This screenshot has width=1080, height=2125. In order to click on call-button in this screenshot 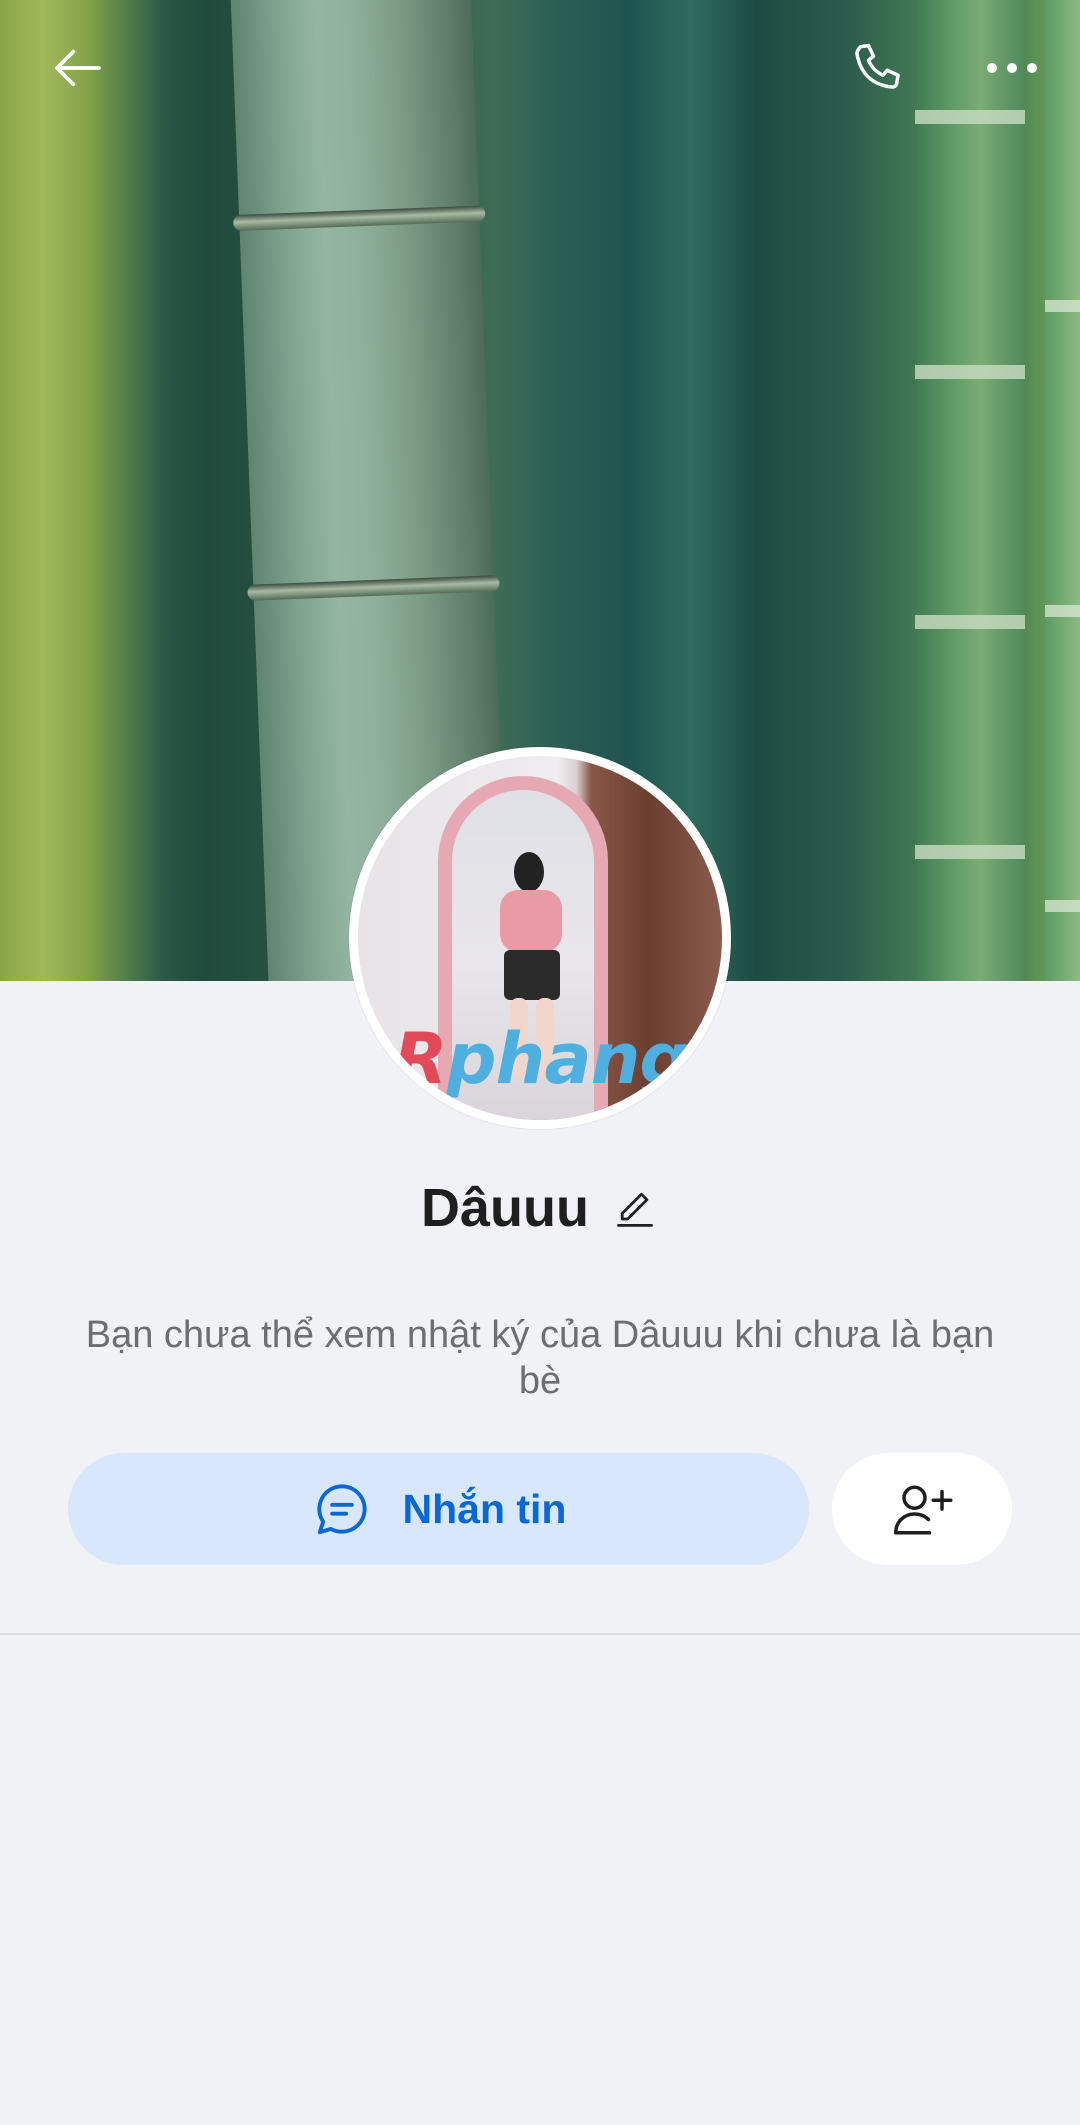, I will do `click(878, 68)`.